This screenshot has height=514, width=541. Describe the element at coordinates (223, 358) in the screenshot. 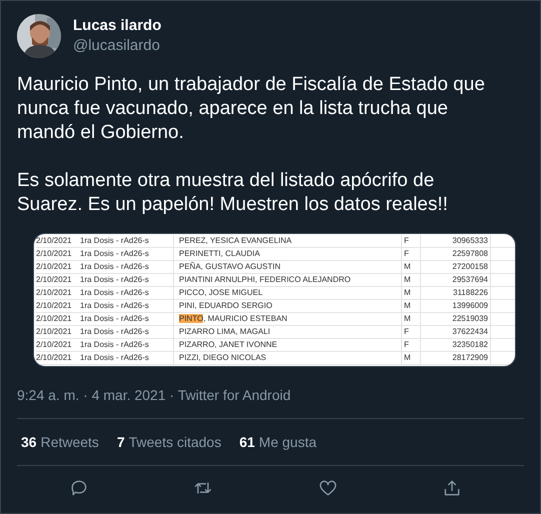

I see `name-cell-text: PIZZI, DIEGO NICOLAS` at that location.